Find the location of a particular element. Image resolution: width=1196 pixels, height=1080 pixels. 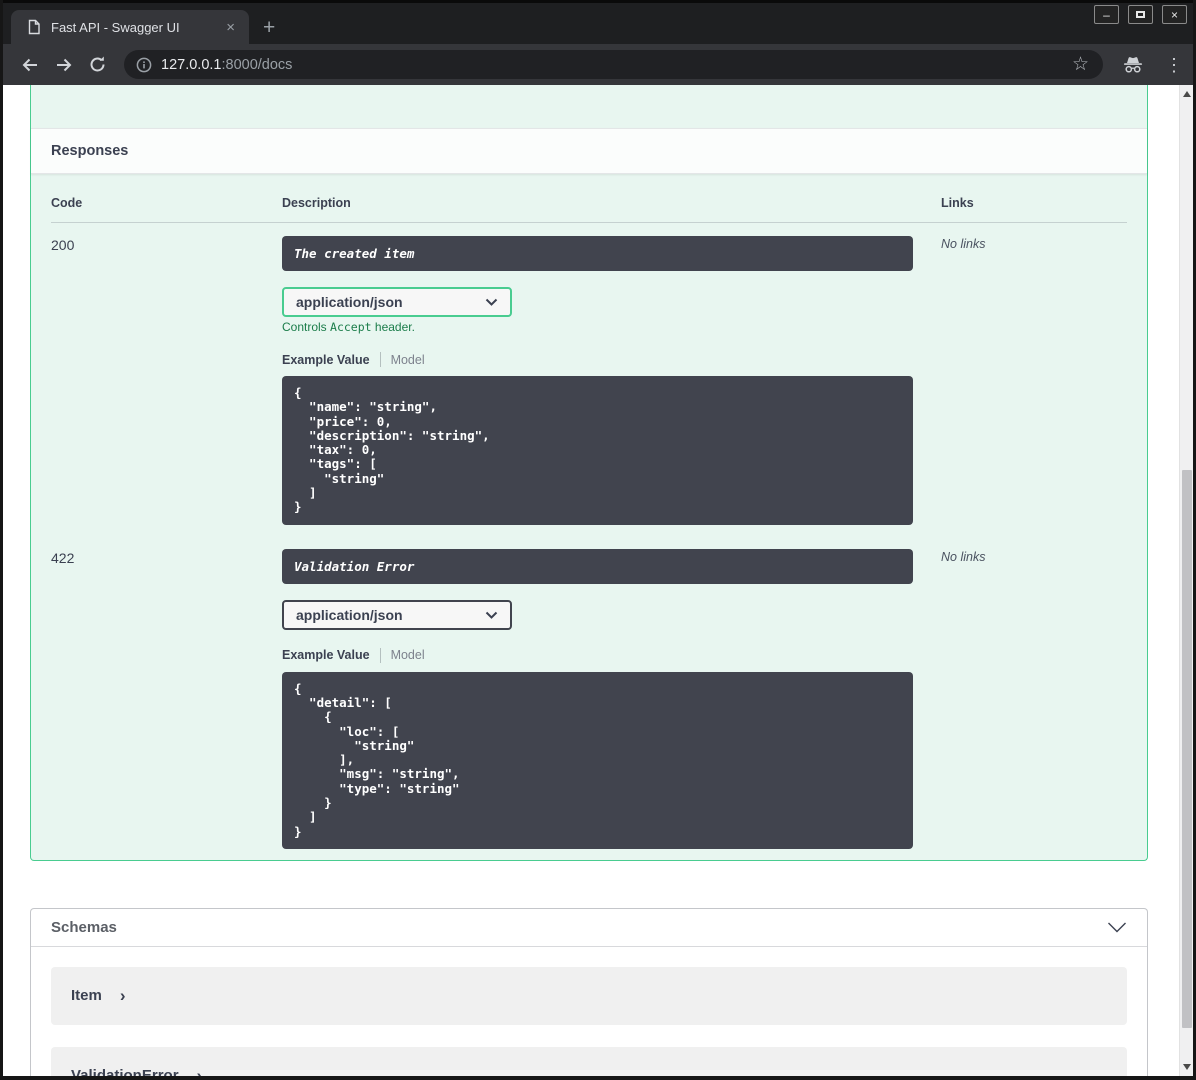

col-header-description: Description is located at coordinates (316, 203).